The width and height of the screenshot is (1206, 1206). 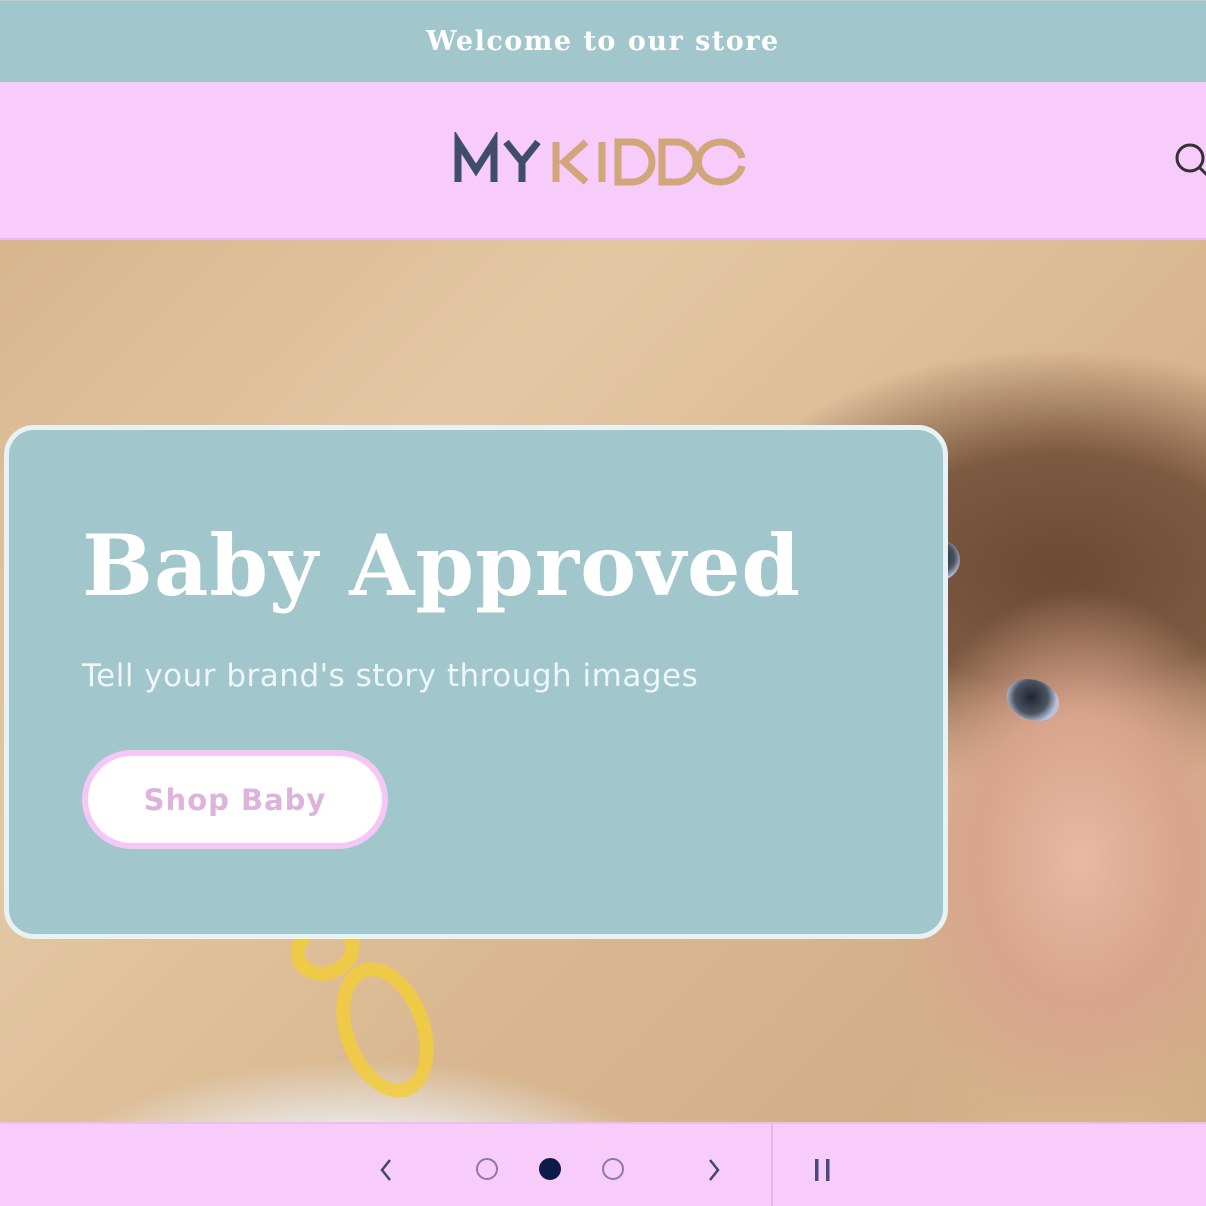 I want to click on shop-baby-button: Shop Baby, so click(x=235, y=799).